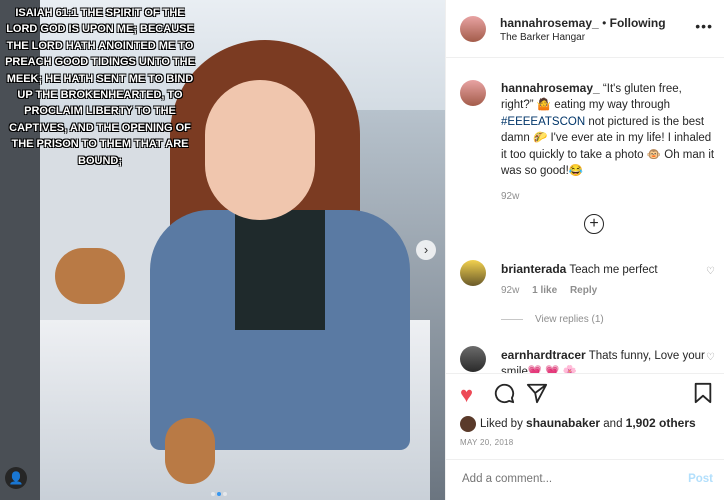 The height and width of the screenshot is (501, 724). Describe the element at coordinates (703, 396) in the screenshot. I see `bookmark-icon` at that location.